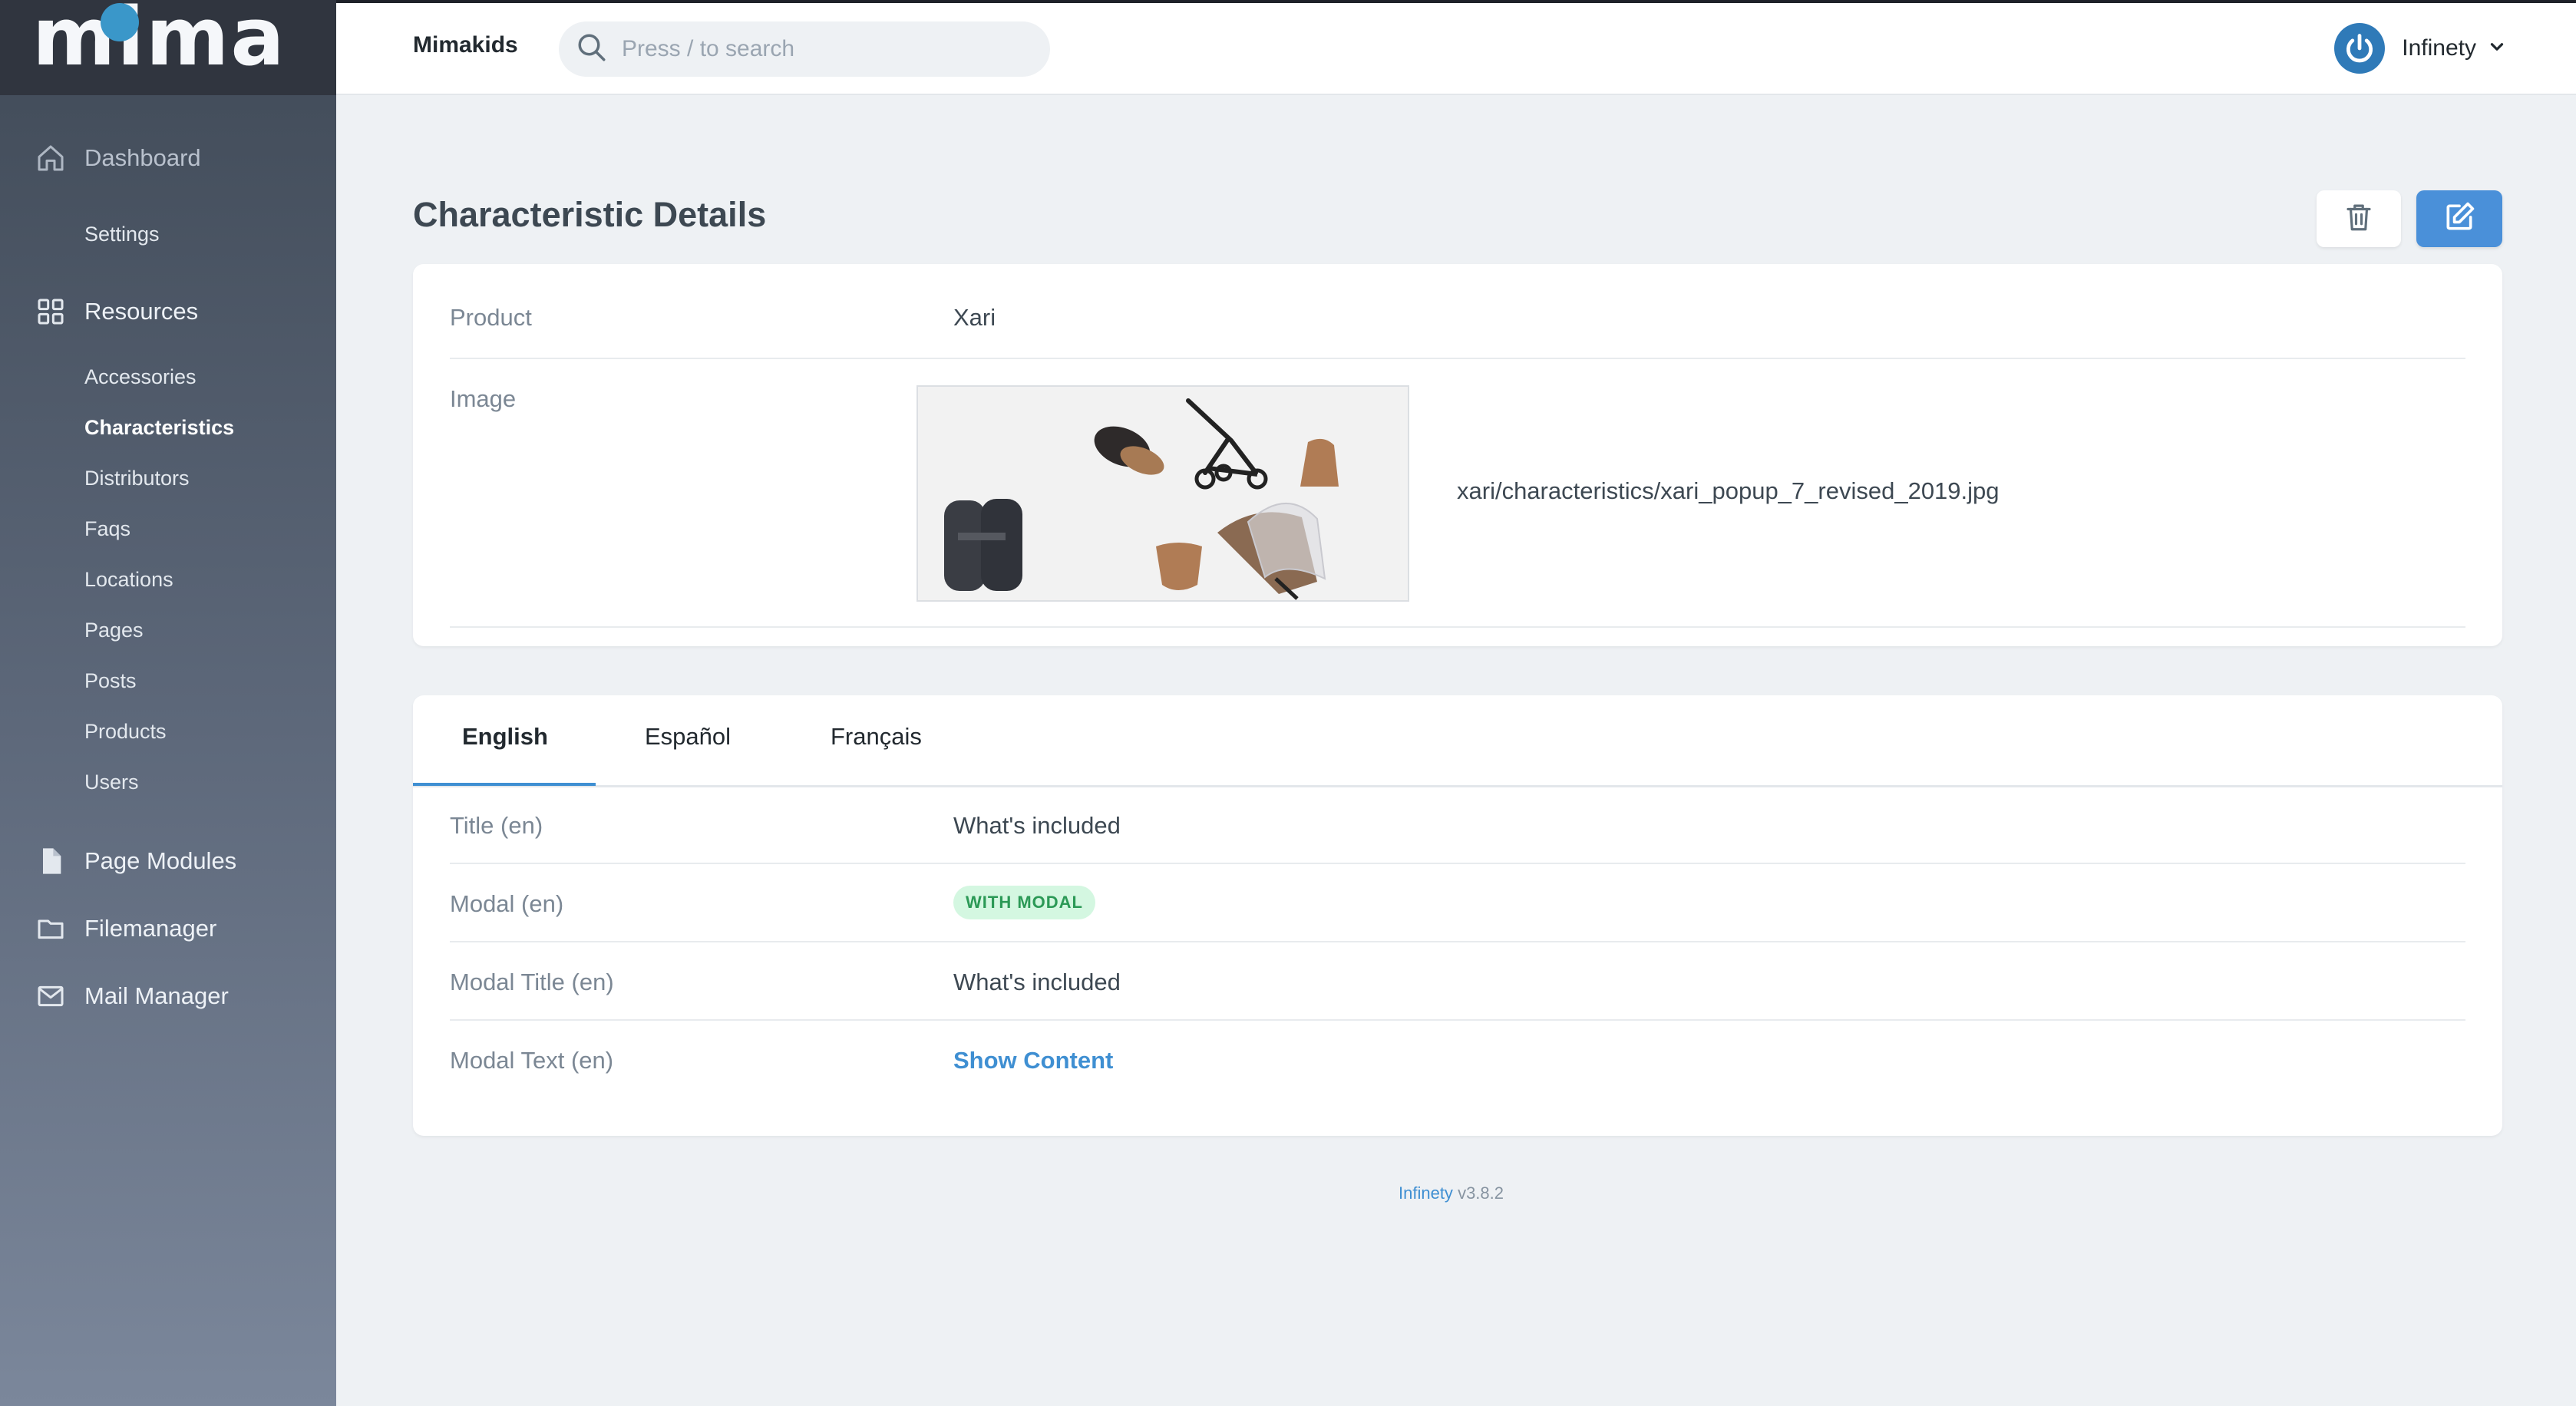  I want to click on sidebar-item-faqs: Faqs, so click(107, 529).